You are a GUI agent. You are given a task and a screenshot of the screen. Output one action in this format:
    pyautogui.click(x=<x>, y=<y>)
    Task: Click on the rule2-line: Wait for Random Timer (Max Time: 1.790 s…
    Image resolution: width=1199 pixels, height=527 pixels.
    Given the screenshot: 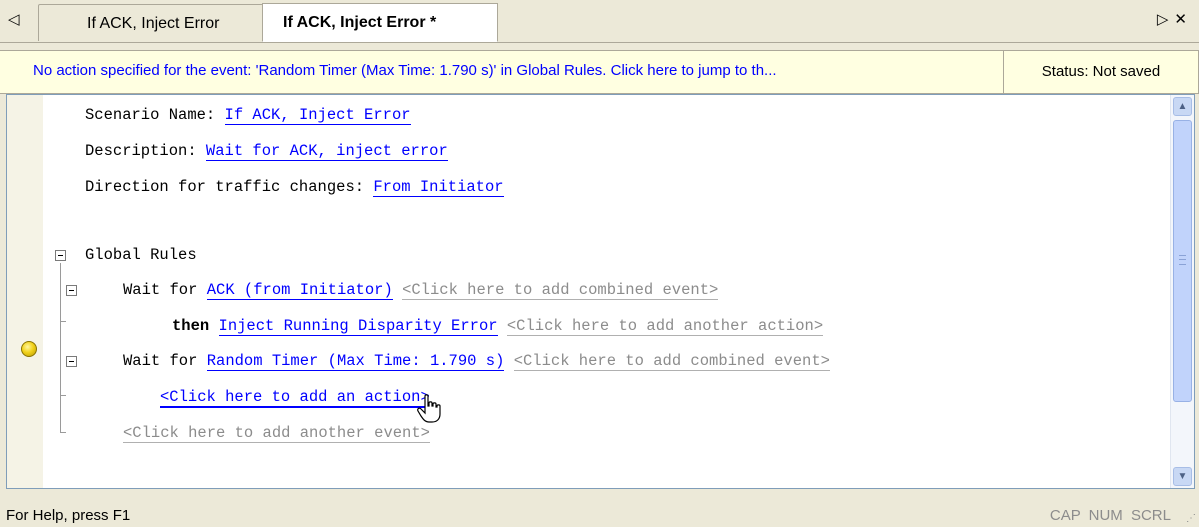 What is the action you would take?
    pyautogui.click(x=476, y=361)
    